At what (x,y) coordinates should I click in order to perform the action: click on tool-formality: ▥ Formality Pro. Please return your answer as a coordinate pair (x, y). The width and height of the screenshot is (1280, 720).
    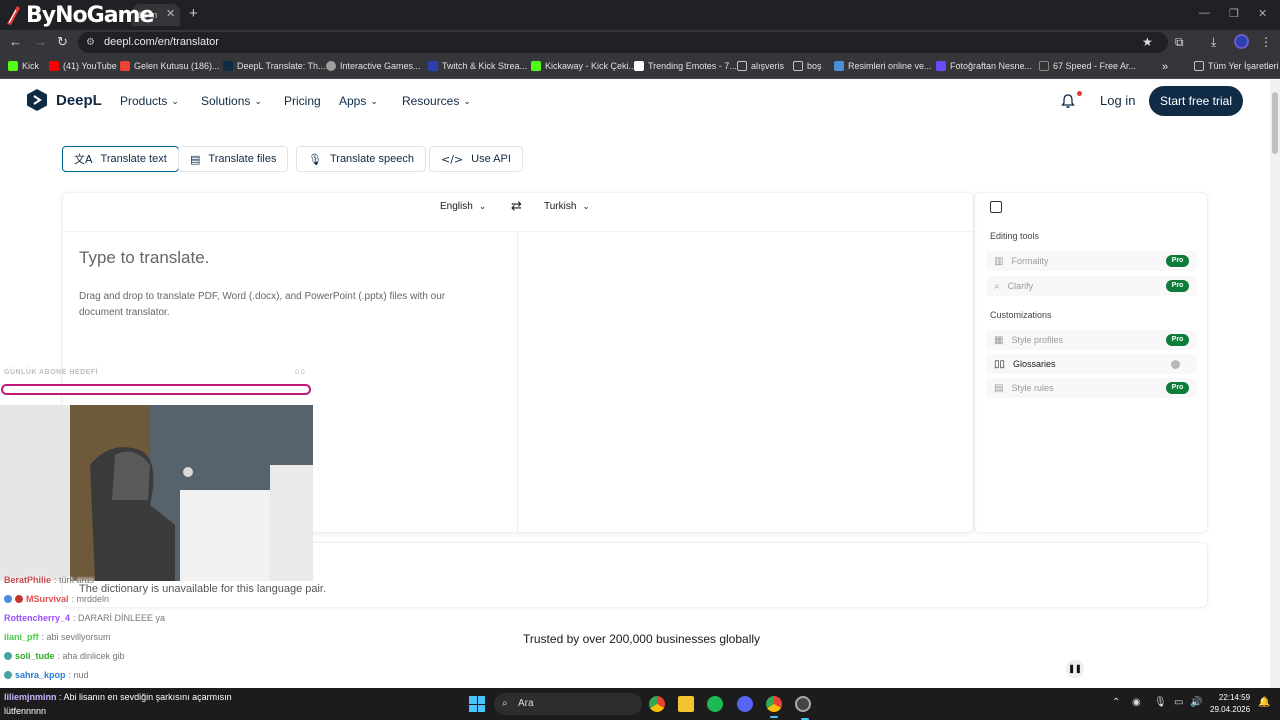
    Looking at the image, I should click on (1091, 261).